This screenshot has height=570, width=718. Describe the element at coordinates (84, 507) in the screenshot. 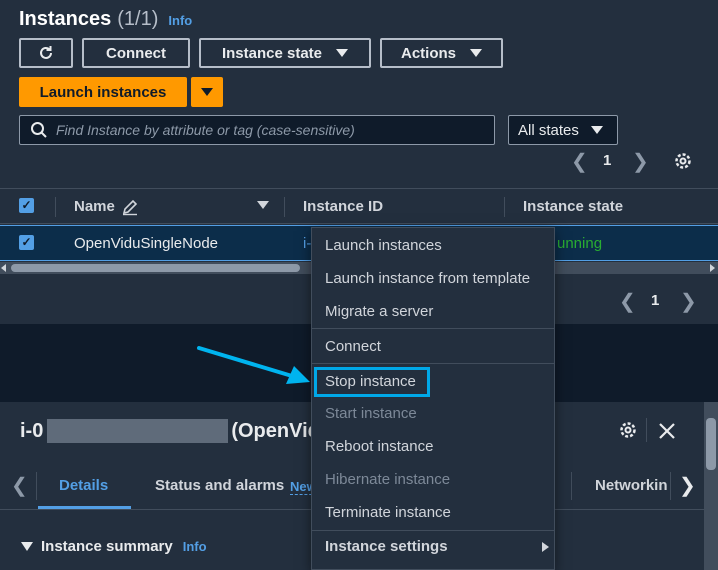

I see `active-tab-indicator` at that location.